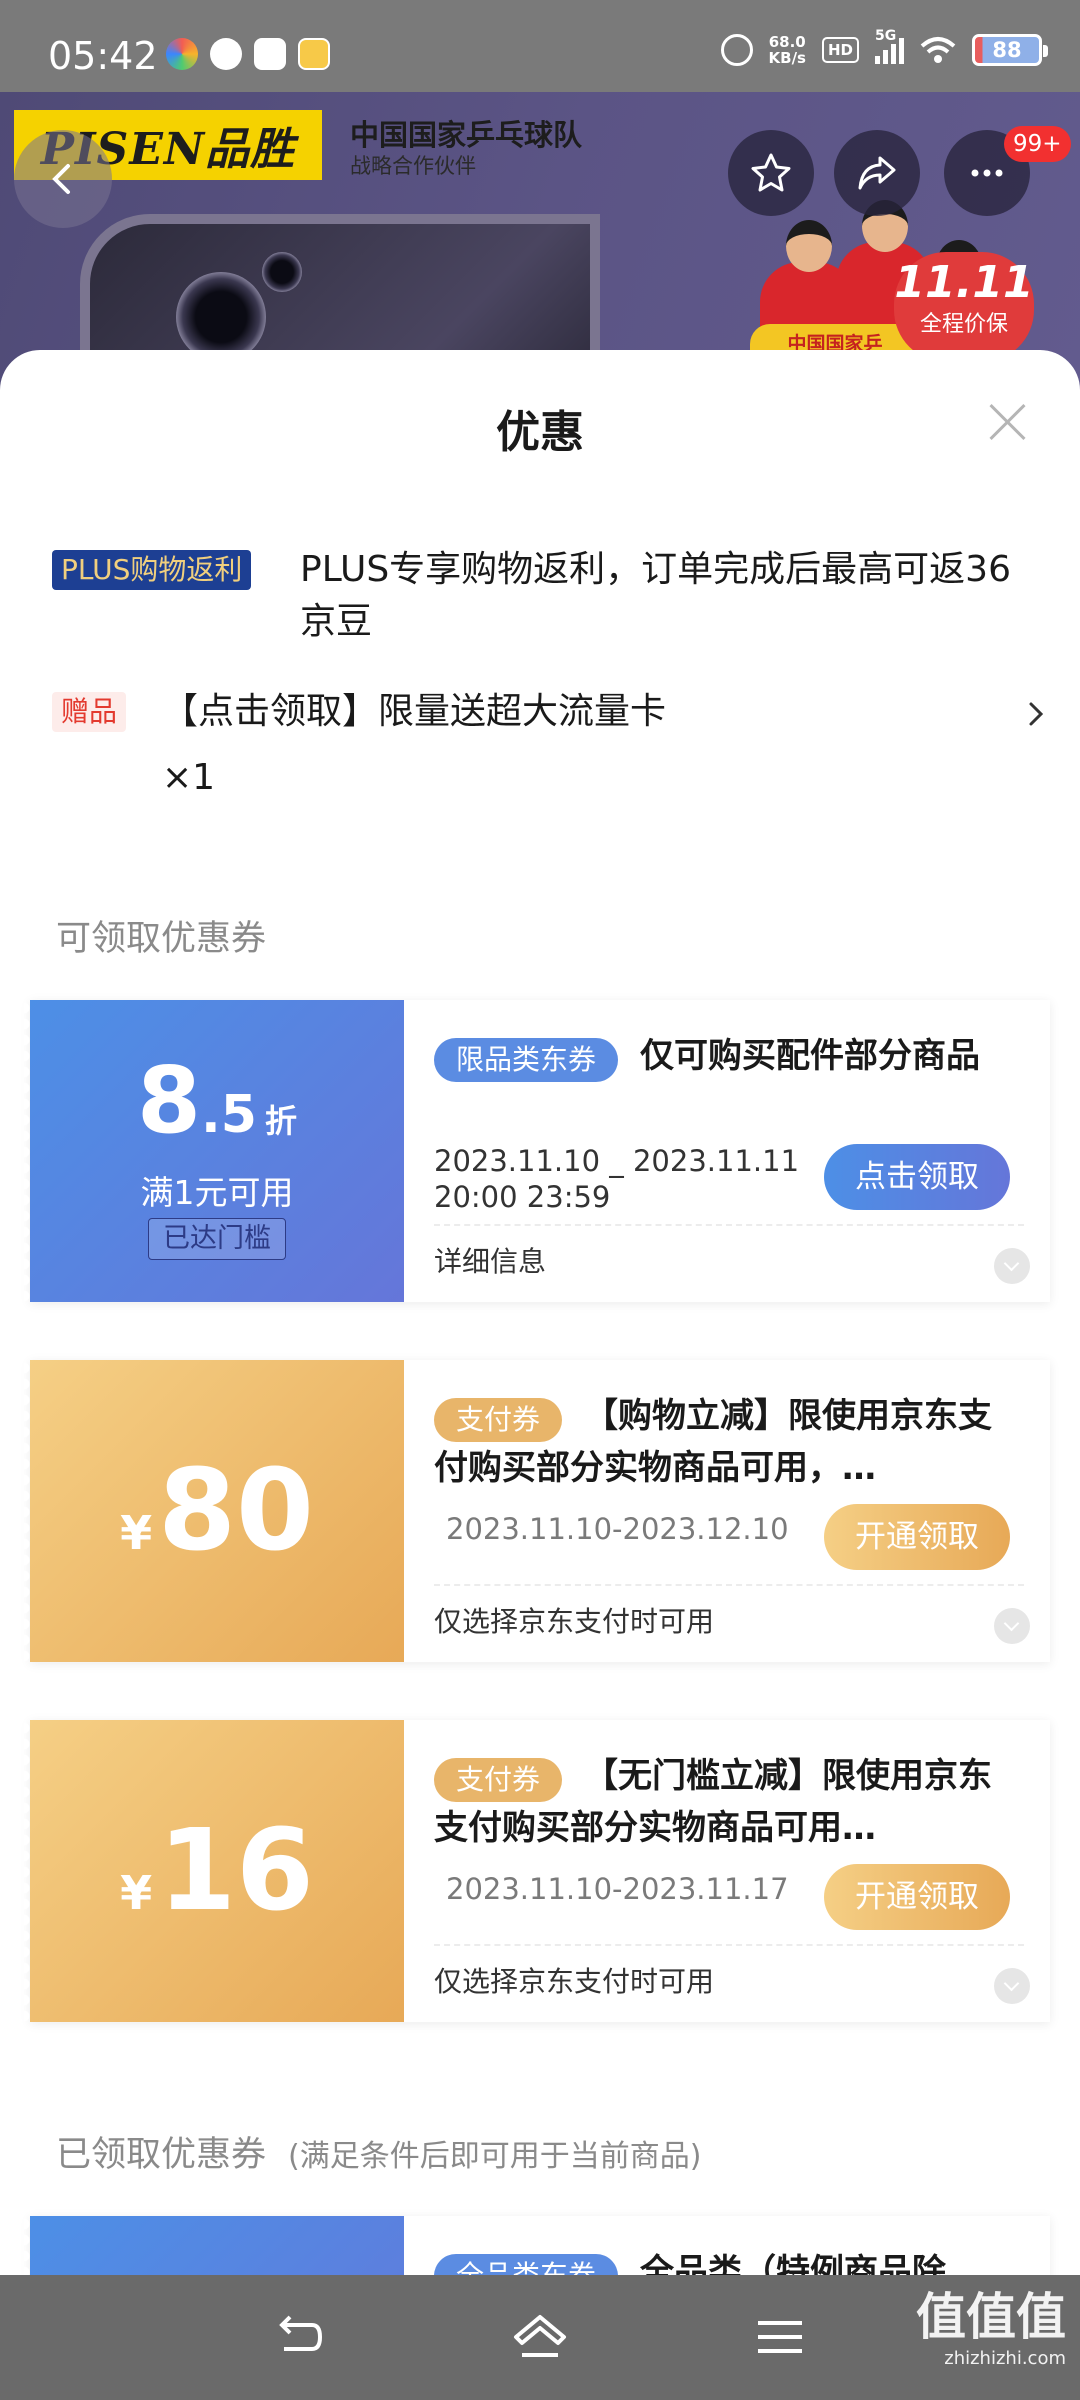  Describe the element at coordinates (280, 1121) in the screenshot. I see `discount-unit: 折` at that location.